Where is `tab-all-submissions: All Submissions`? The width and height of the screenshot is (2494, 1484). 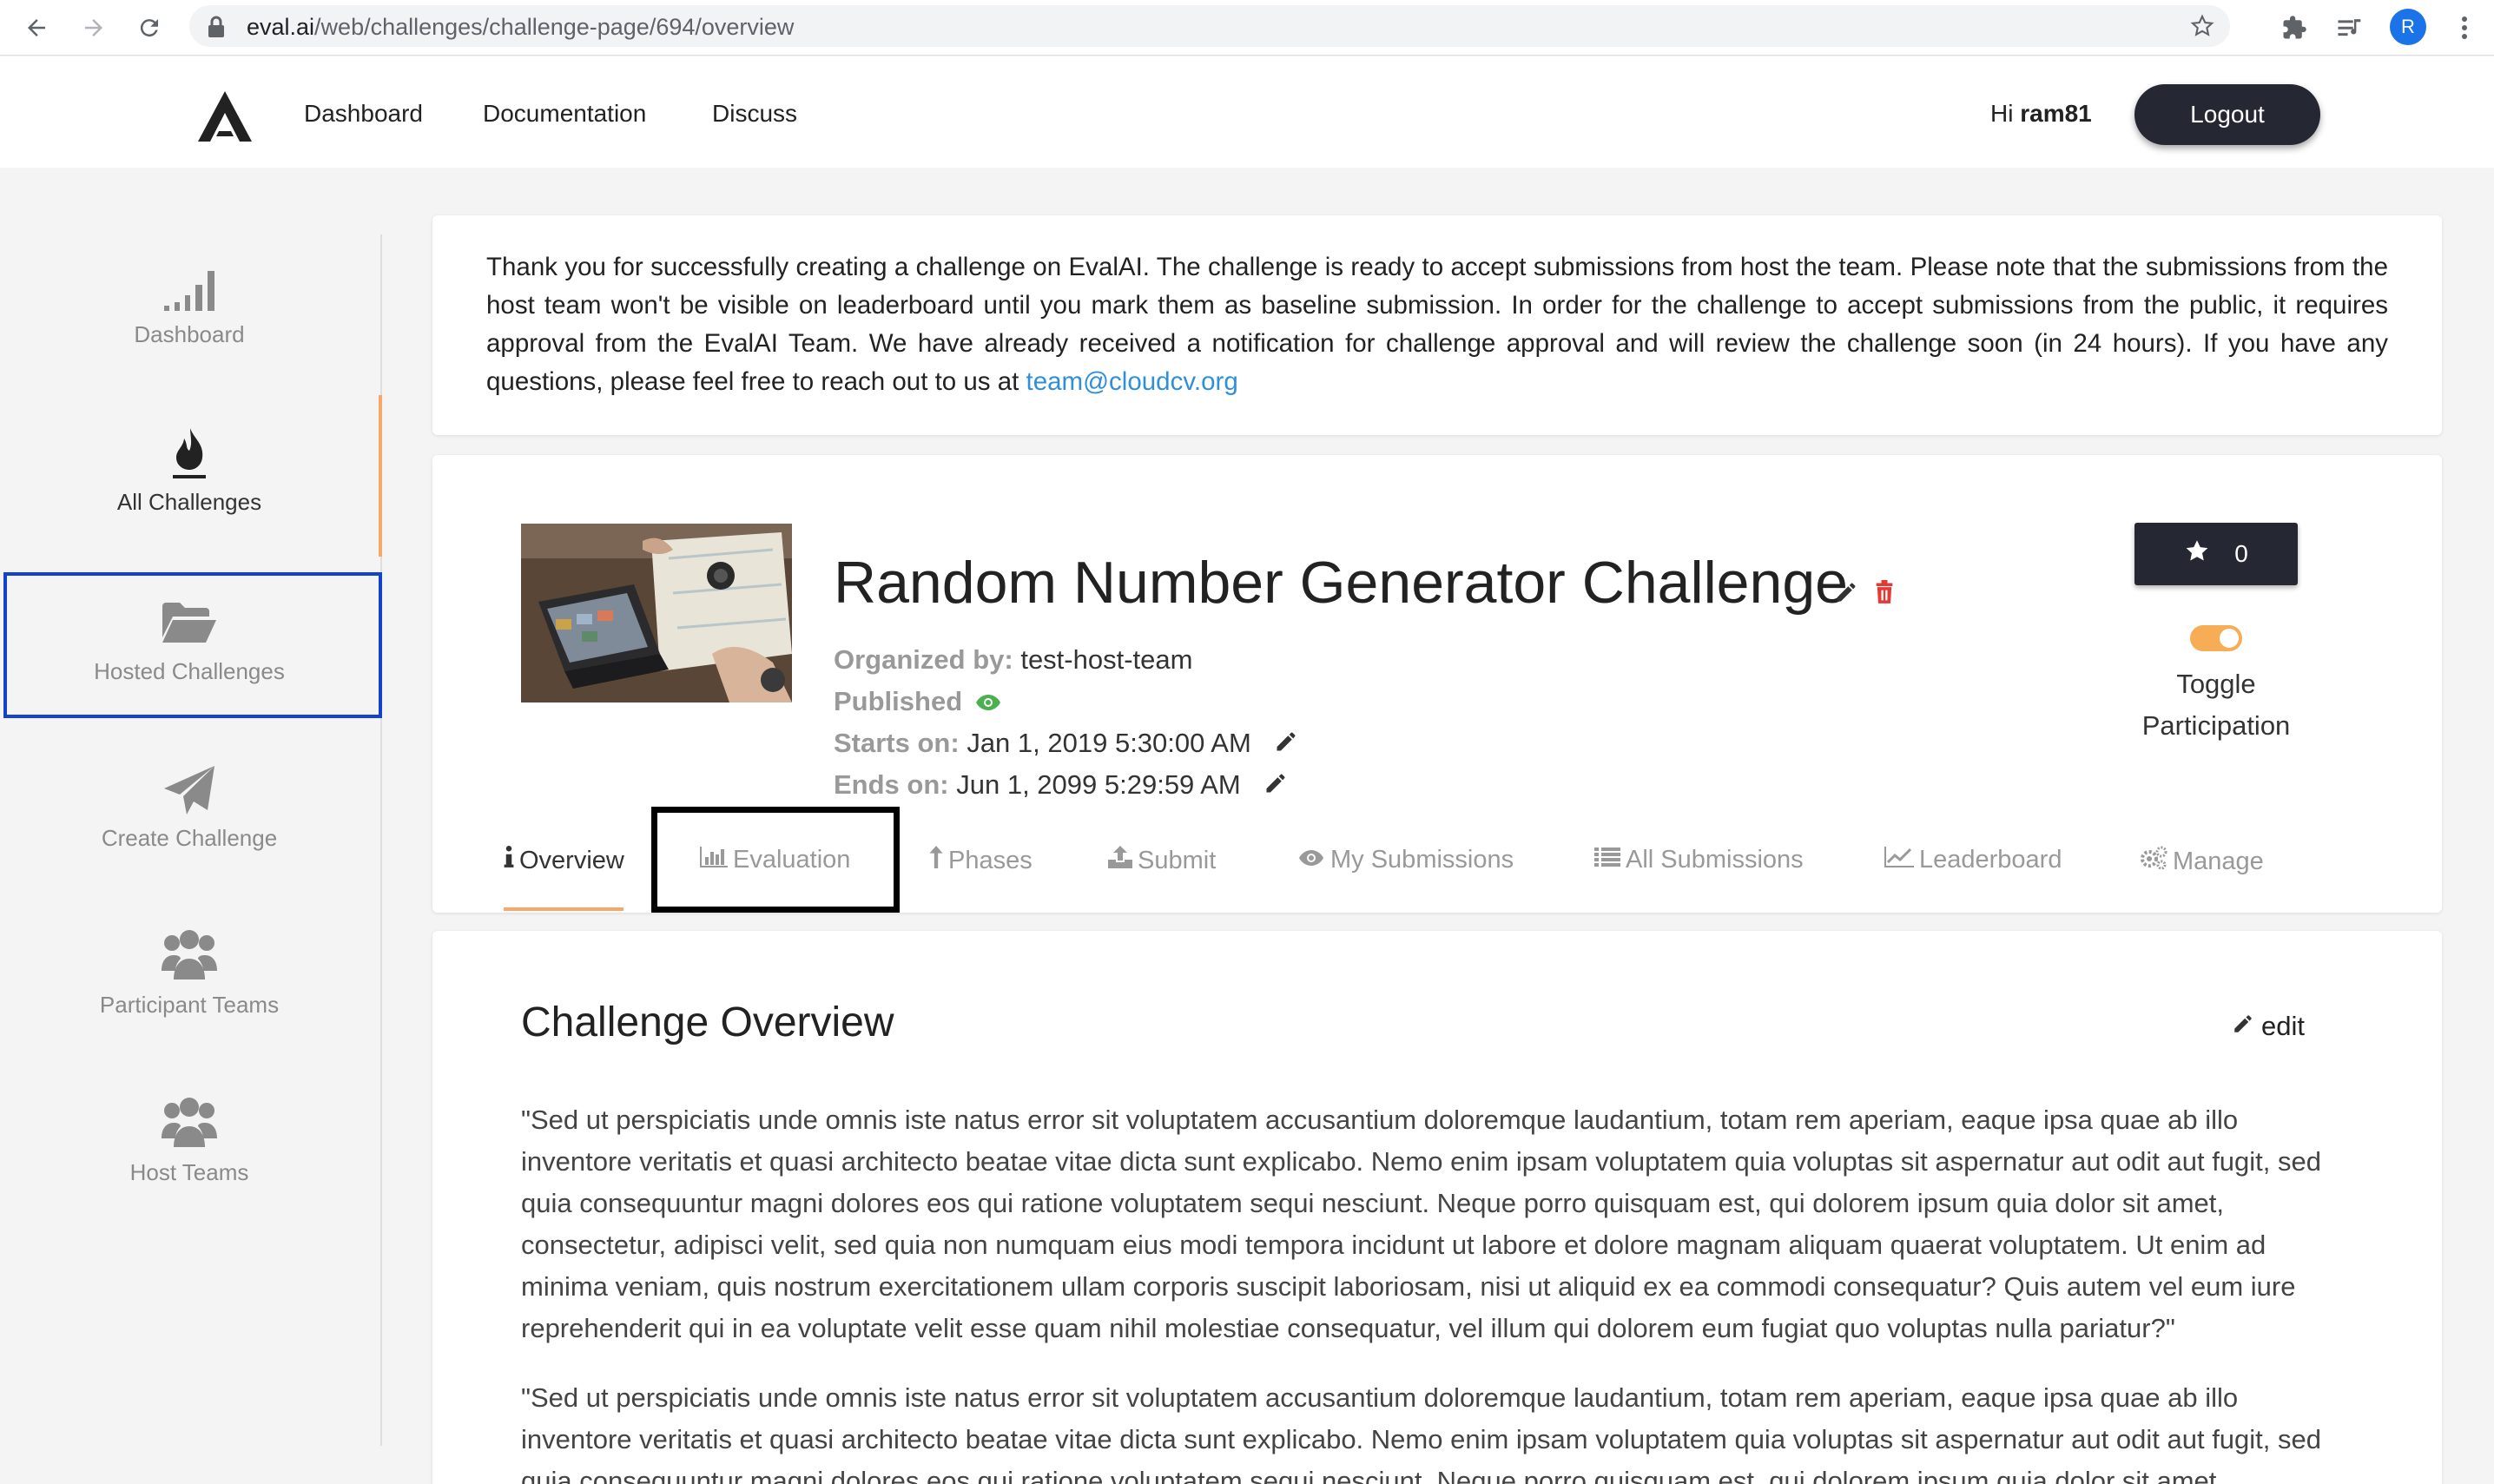
tab-all-submissions: All Submissions is located at coordinates (1699, 860).